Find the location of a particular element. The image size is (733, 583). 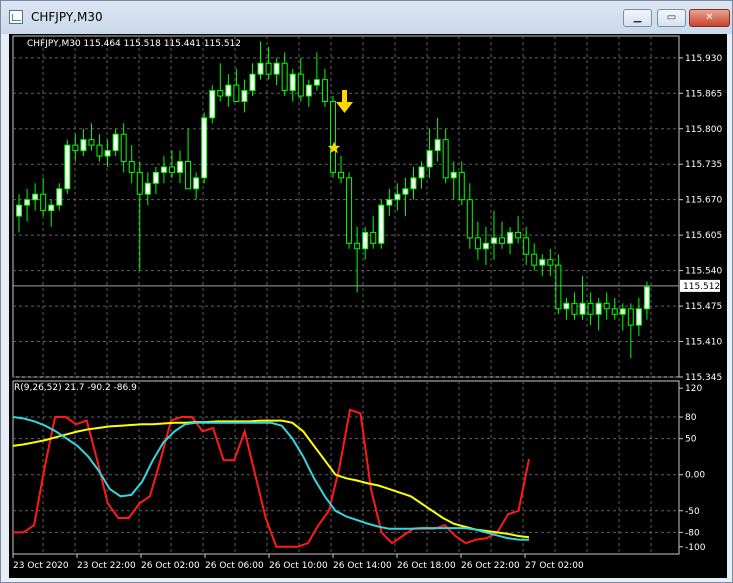

close-button: ✕ is located at coordinates (709, 18).